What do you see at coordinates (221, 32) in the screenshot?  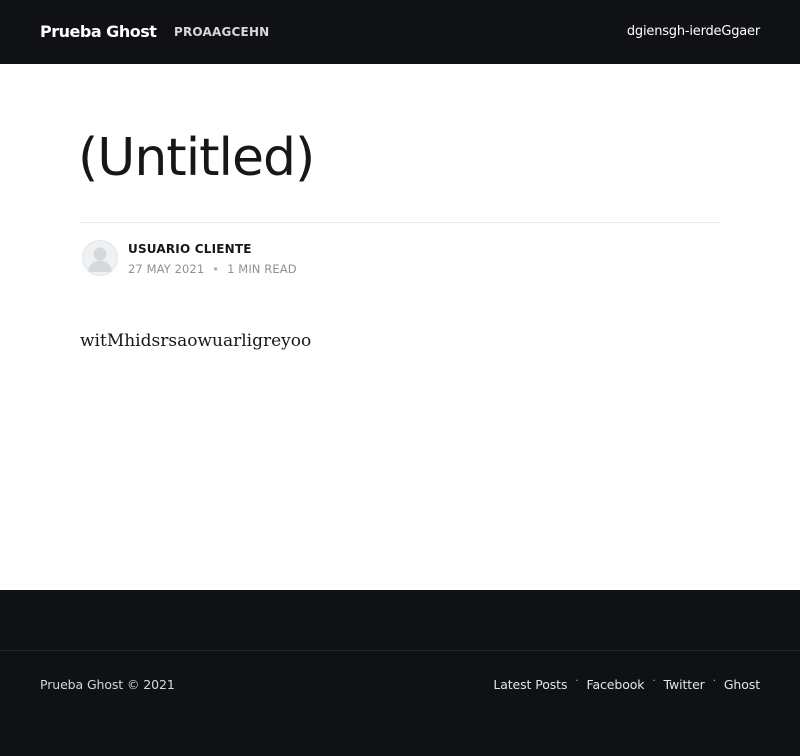 I see `nav-item-proaagcehn: PROAAGCEHN` at bounding box center [221, 32].